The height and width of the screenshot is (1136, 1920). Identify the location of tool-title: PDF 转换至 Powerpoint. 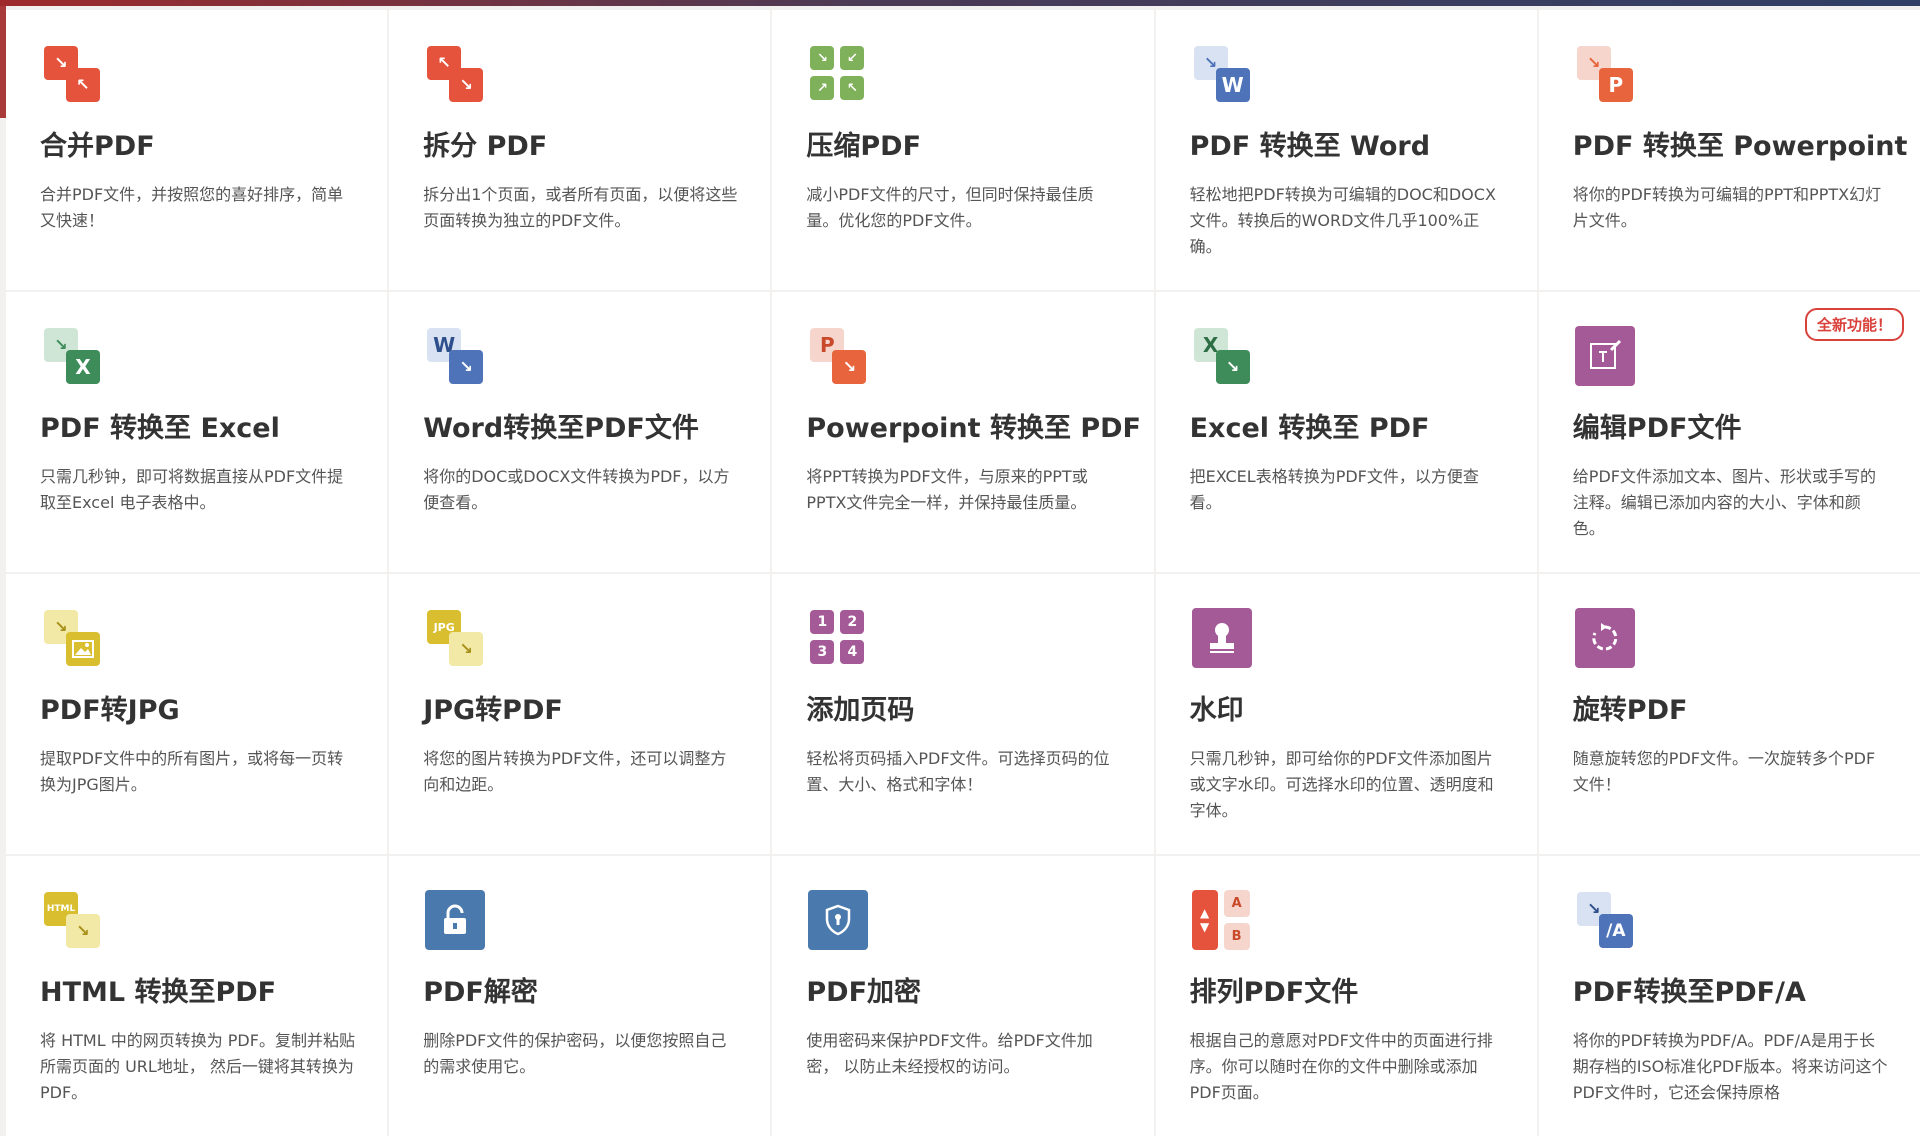
(1740, 146).